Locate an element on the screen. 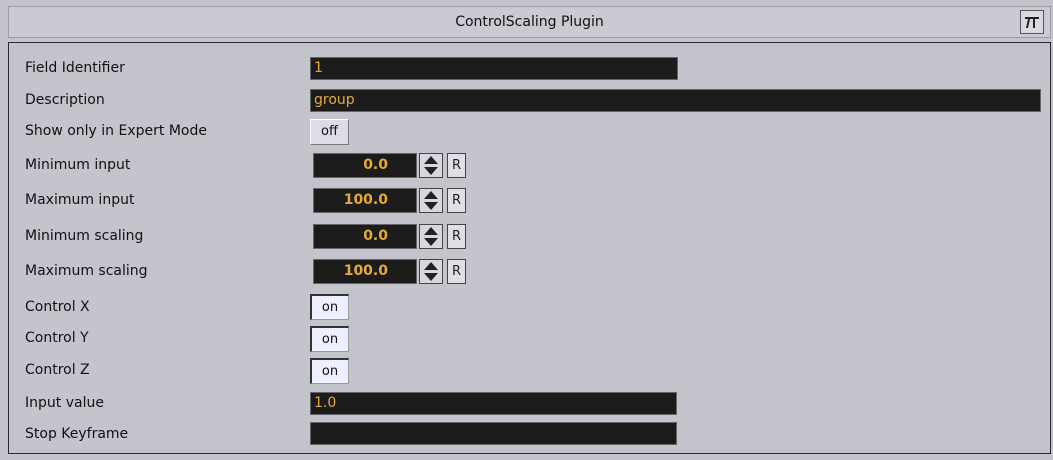 This screenshot has width=1053, height=460. stop-keyframe-label: Stop Keyframe is located at coordinates (77, 434).